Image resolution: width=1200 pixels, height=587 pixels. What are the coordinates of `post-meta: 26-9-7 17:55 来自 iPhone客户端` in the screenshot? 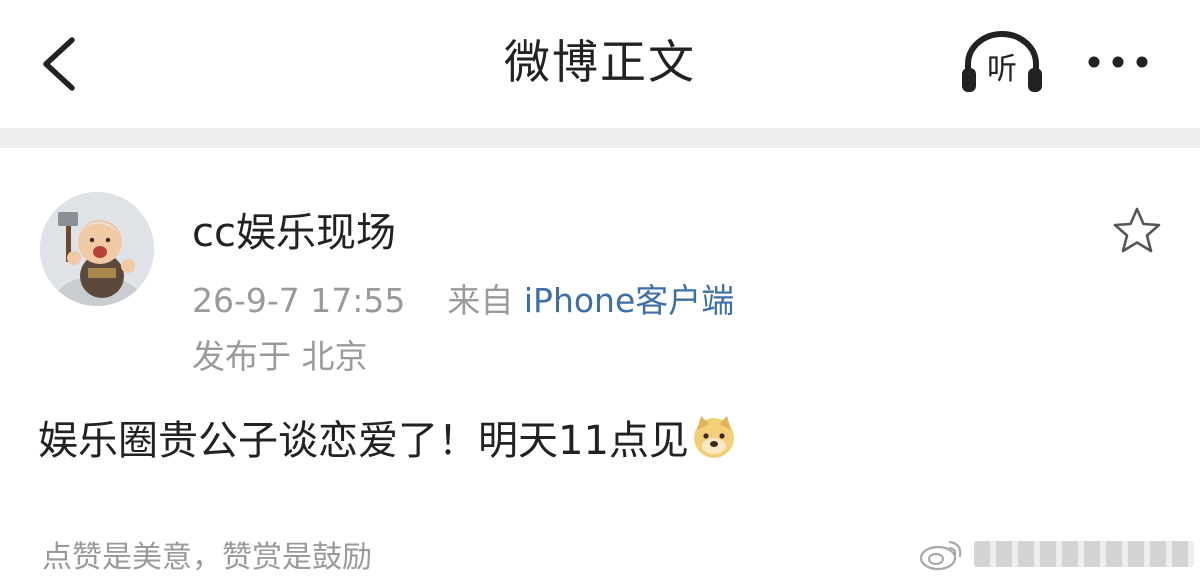 It's located at (463, 298).